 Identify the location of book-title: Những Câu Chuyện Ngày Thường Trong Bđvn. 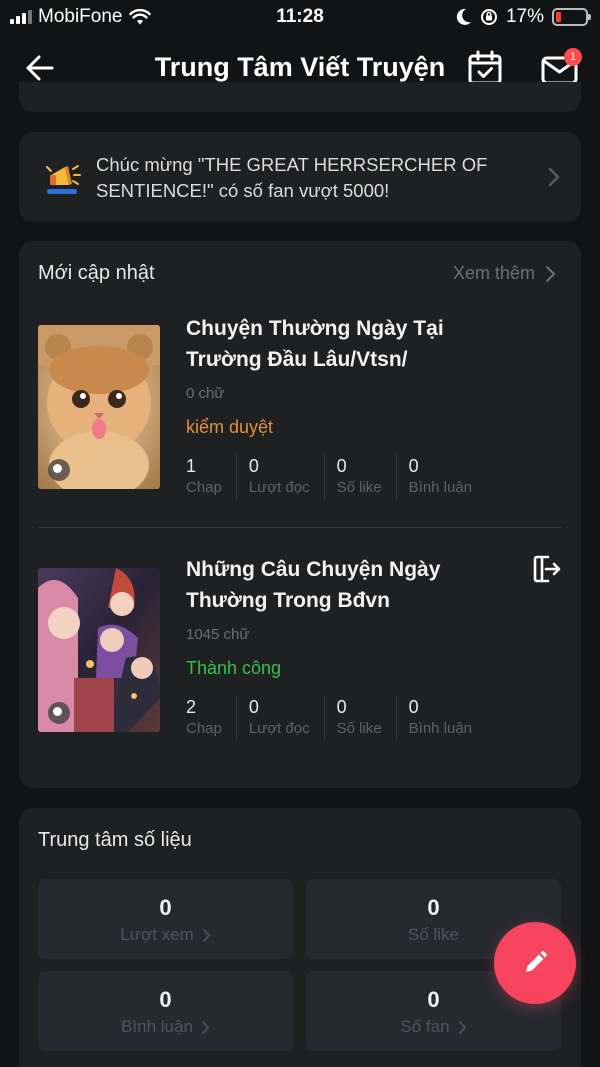
(346, 585).